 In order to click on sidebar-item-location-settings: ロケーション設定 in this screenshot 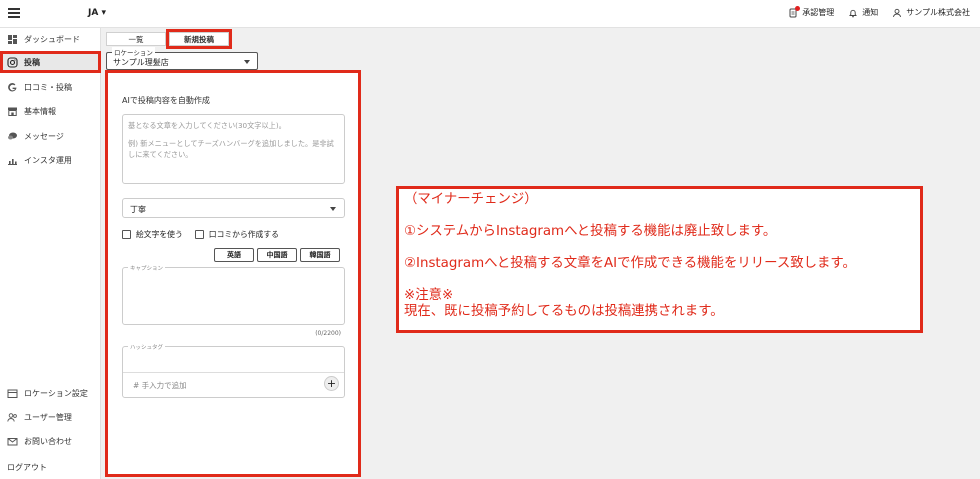, I will do `click(50, 393)`.